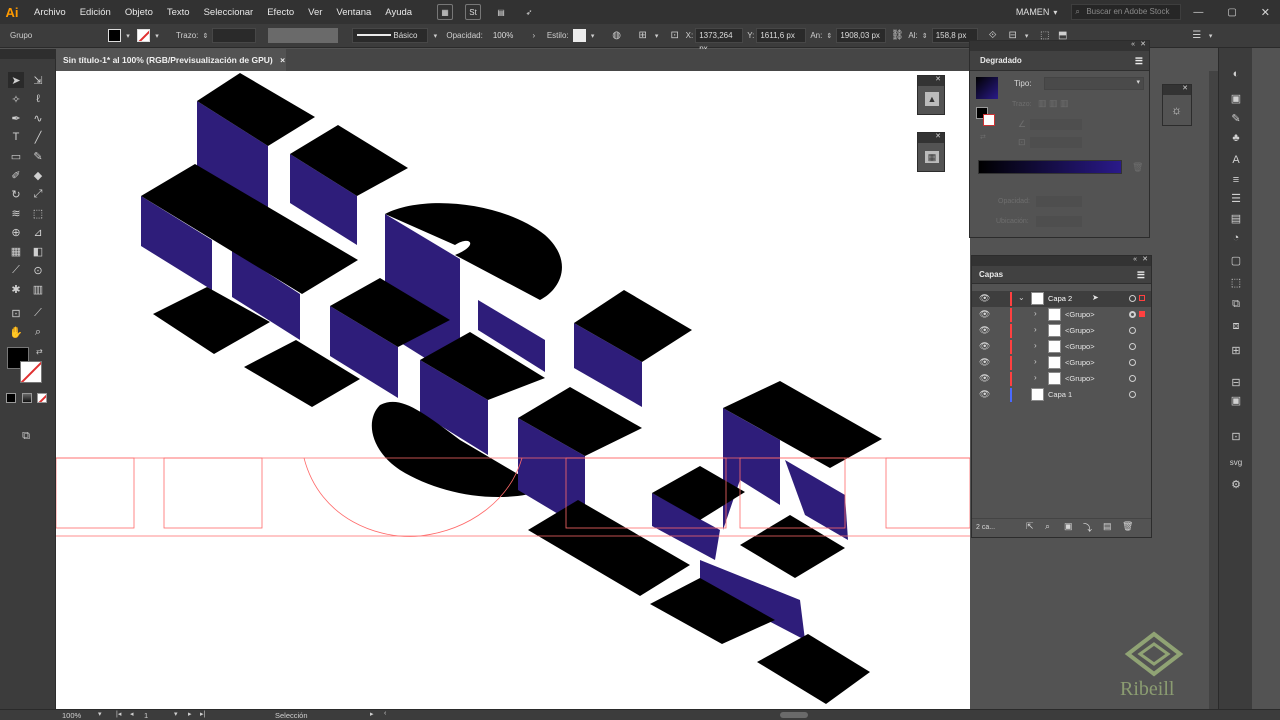 The image size is (1280, 720). What do you see at coordinates (114, 35) in the screenshot?
I see `fill-swatch` at bounding box center [114, 35].